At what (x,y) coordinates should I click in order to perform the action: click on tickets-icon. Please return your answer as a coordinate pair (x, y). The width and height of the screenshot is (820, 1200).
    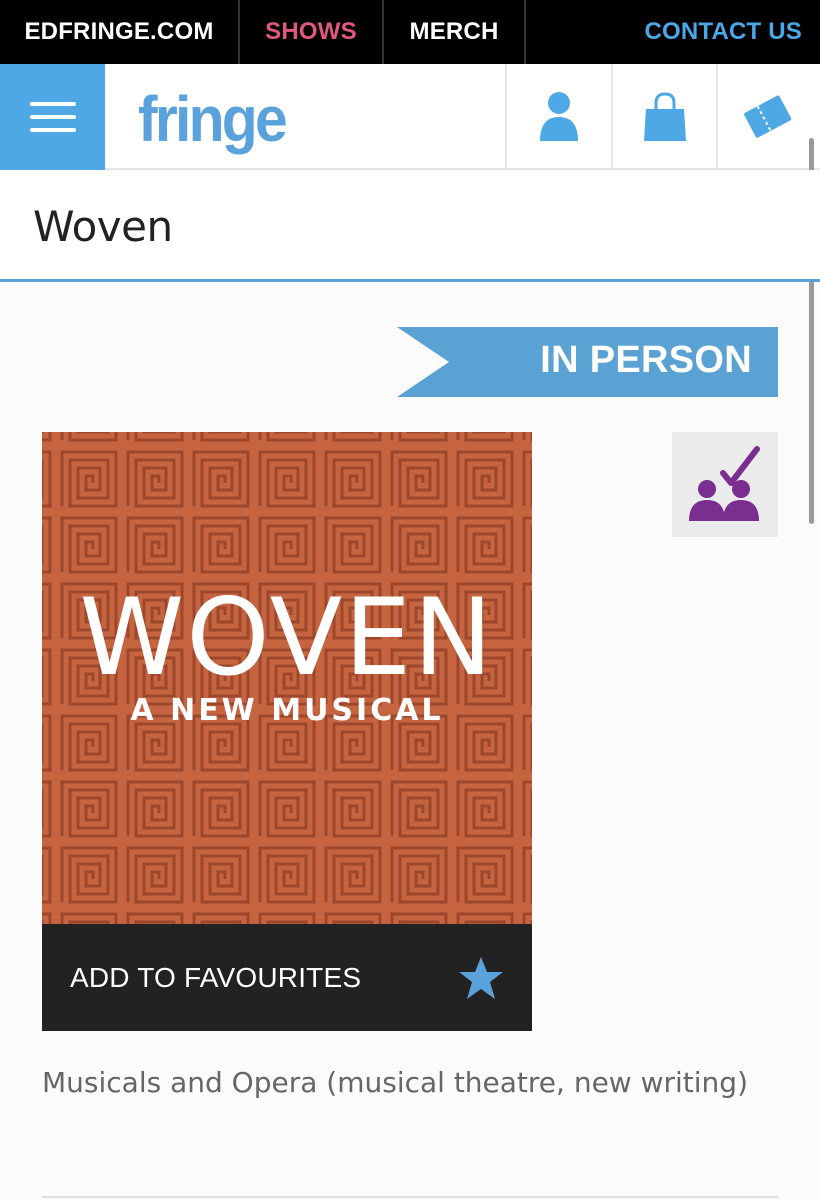
    Looking at the image, I should click on (768, 116).